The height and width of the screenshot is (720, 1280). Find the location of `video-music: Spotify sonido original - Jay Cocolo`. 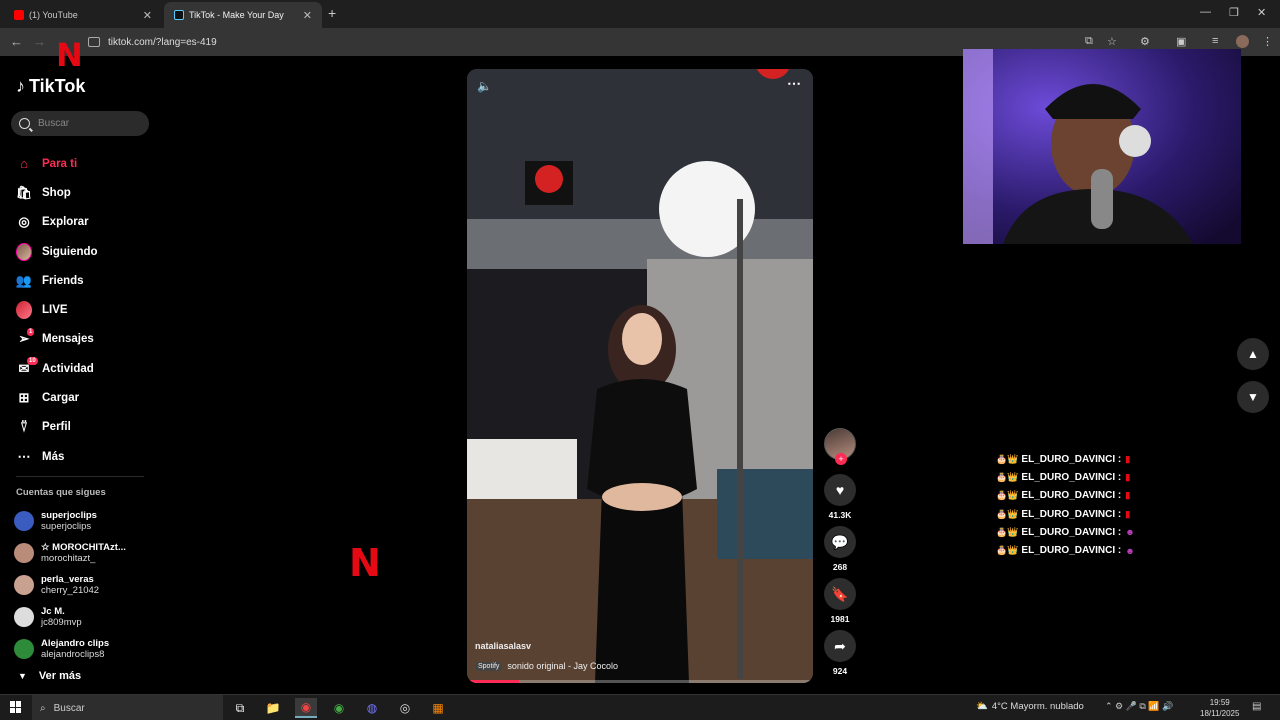

video-music: Spotify sonido original - Jay Cocolo is located at coordinates (546, 666).